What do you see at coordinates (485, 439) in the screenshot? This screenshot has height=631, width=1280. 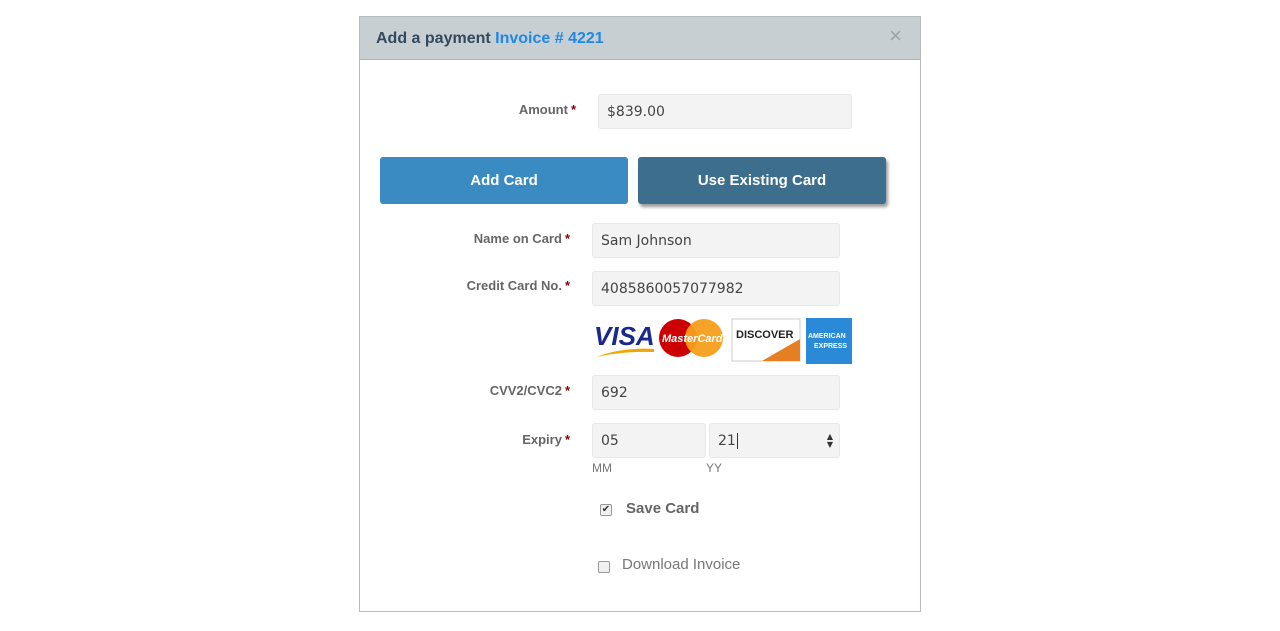 I see `expiry-label: Expiry *` at bounding box center [485, 439].